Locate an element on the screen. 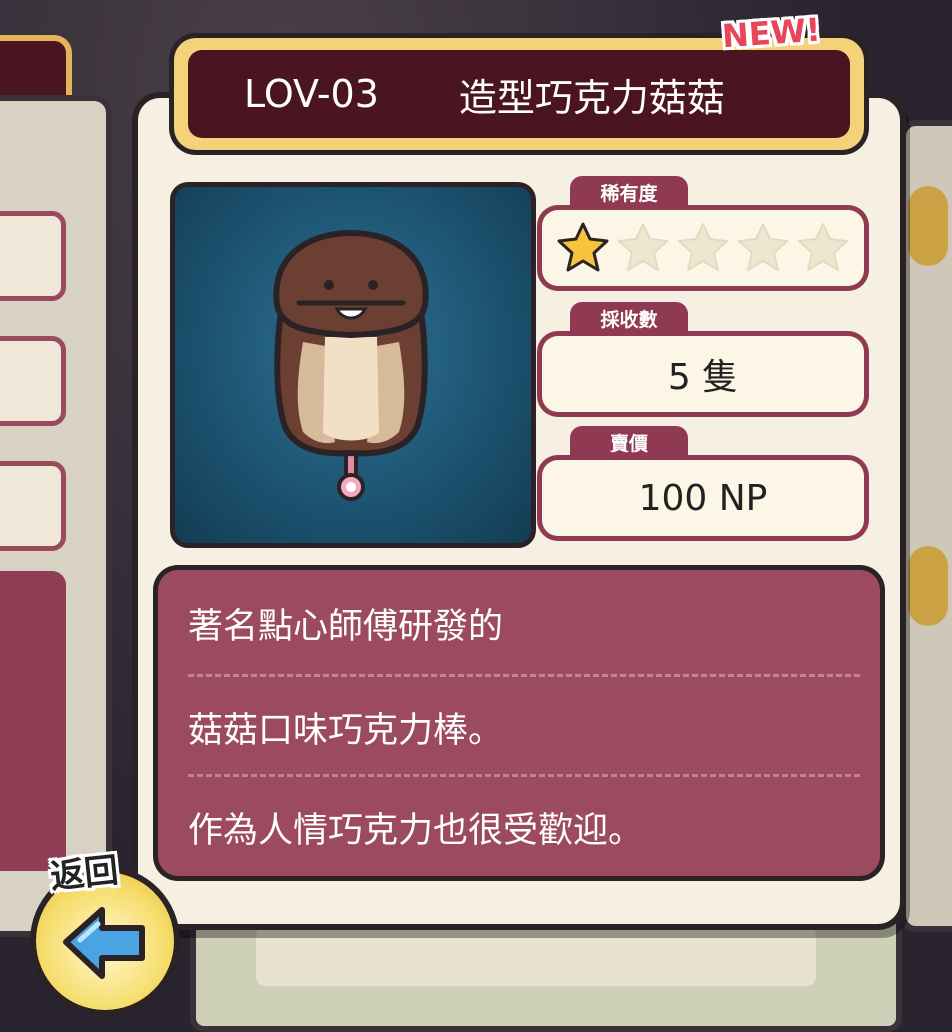 Image resolution: width=952 pixels, height=1032 pixels. collected-box: 5 隻 is located at coordinates (703, 374).